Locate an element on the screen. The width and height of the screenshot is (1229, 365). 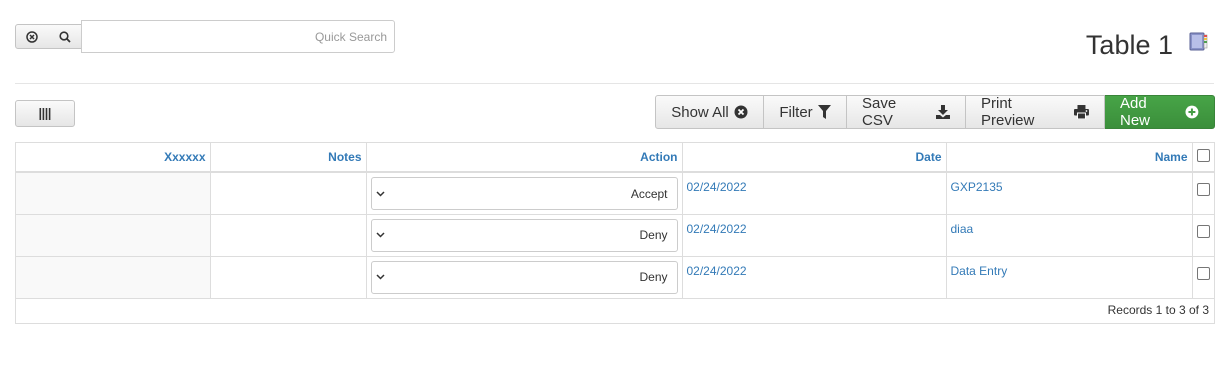
columns-button is located at coordinates (45, 113).